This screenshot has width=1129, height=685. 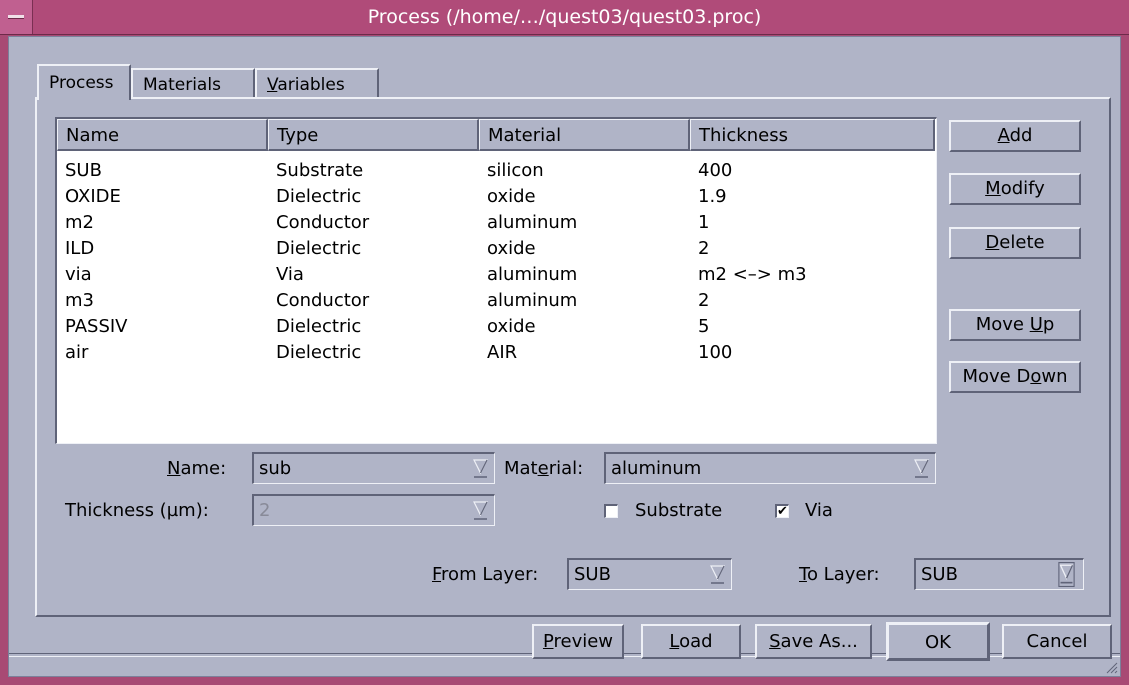 What do you see at coordinates (480, 510) in the screenshot?
I see `thickness-dropdown-arrow-icon` at bounding box center [480, 510].